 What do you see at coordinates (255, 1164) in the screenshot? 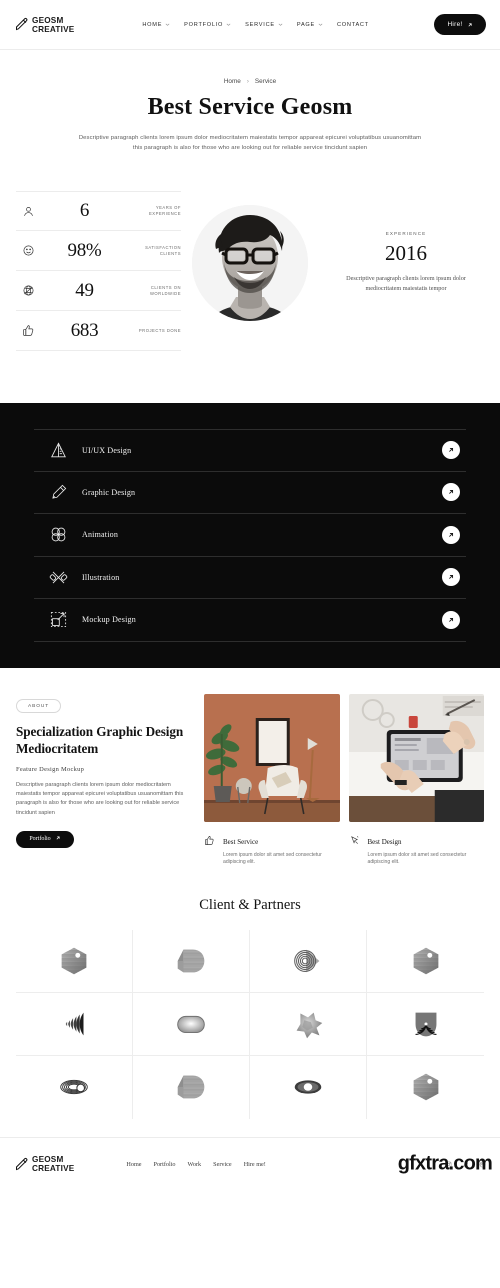
I see `footer-link-hire-me: Hire me!` at bounding box center [255, 1164].